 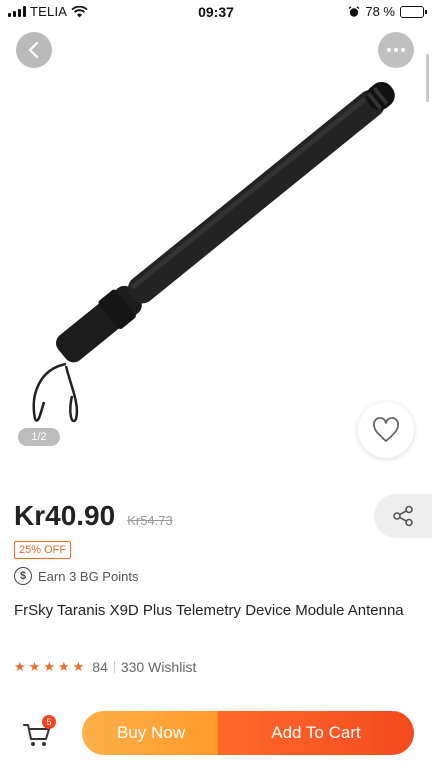 I want to click on share-button, so click(x=403, y=516).